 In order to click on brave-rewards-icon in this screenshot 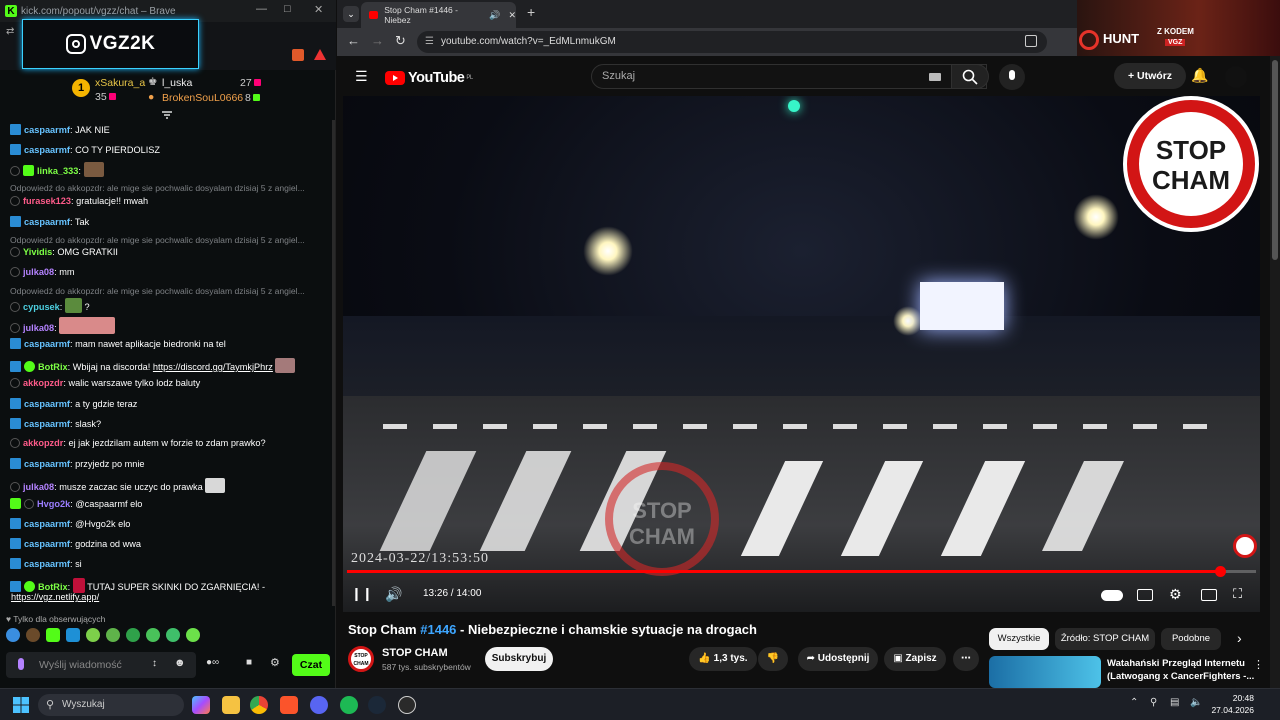, I will do `click(320, 54)`.